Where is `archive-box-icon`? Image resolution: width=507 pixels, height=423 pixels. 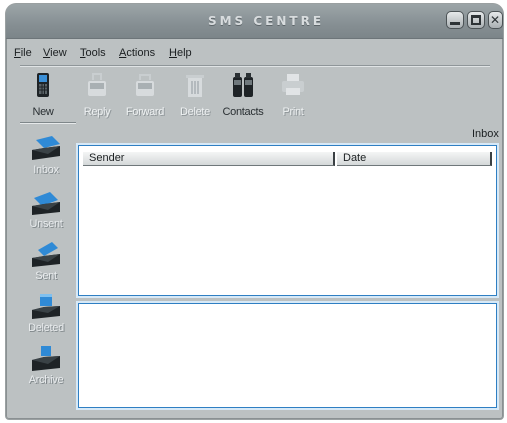
archive-box-icon is located at coordinates (46, 358).